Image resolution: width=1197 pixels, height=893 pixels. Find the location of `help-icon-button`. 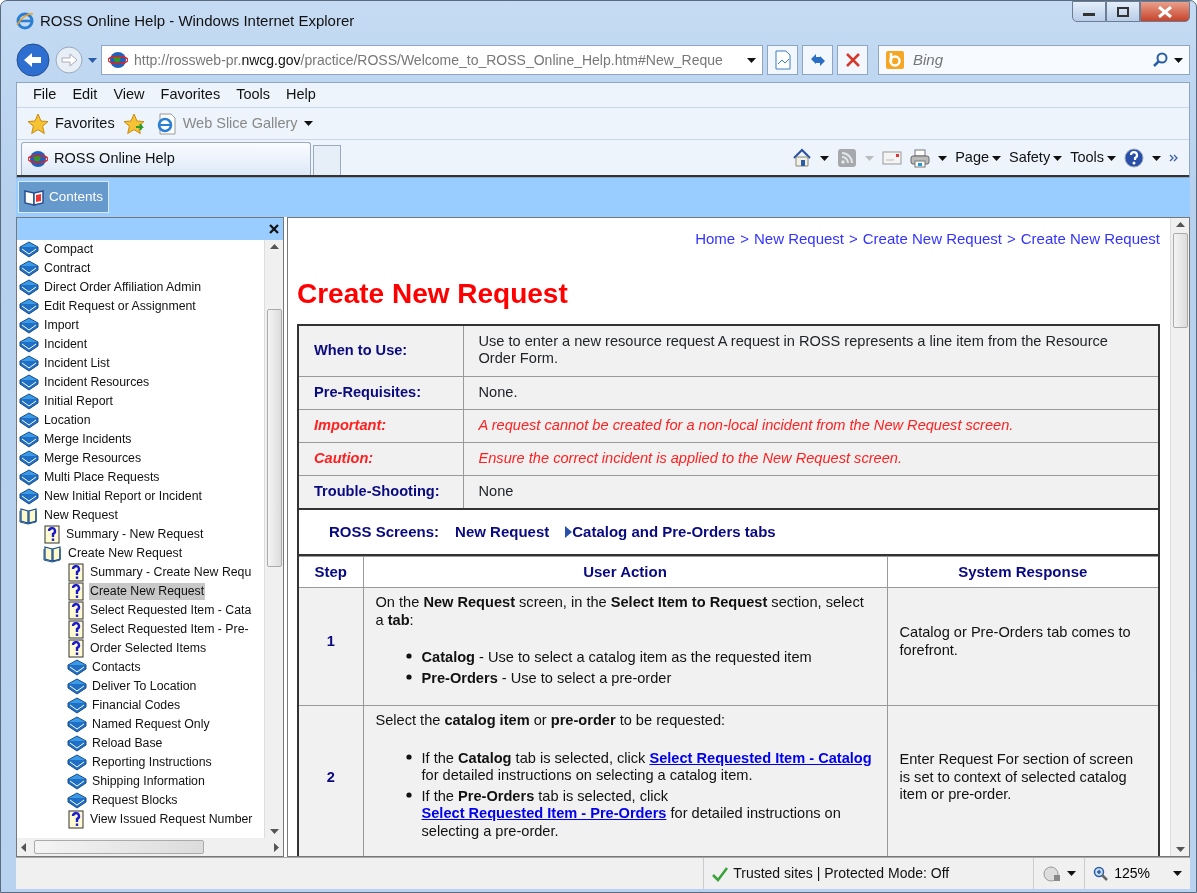

help-icon-button is located at coordinates (1142, 158).